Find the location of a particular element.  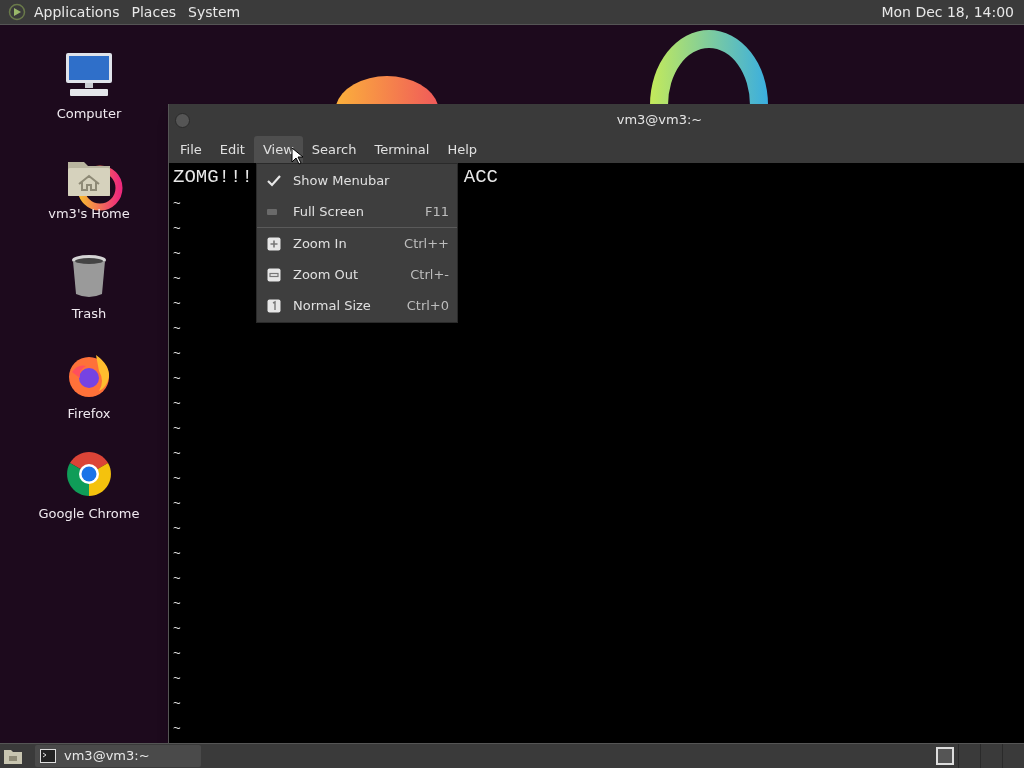

menu-item: Full Screen F11 is located at coordinates (357, 211).